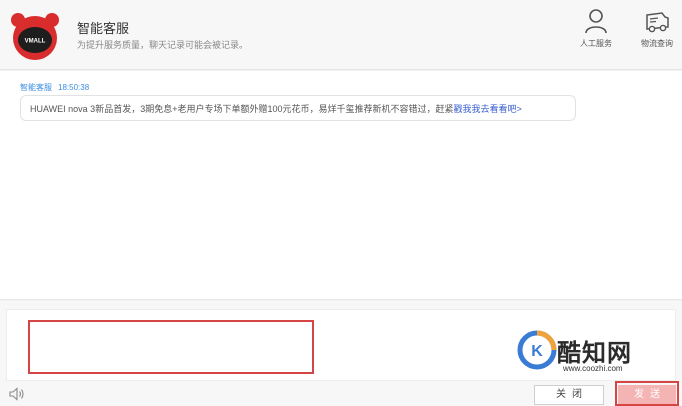  Describe the element at coordinates (171, 347) in the screenshot. I see `input-highlight-box` at that location.